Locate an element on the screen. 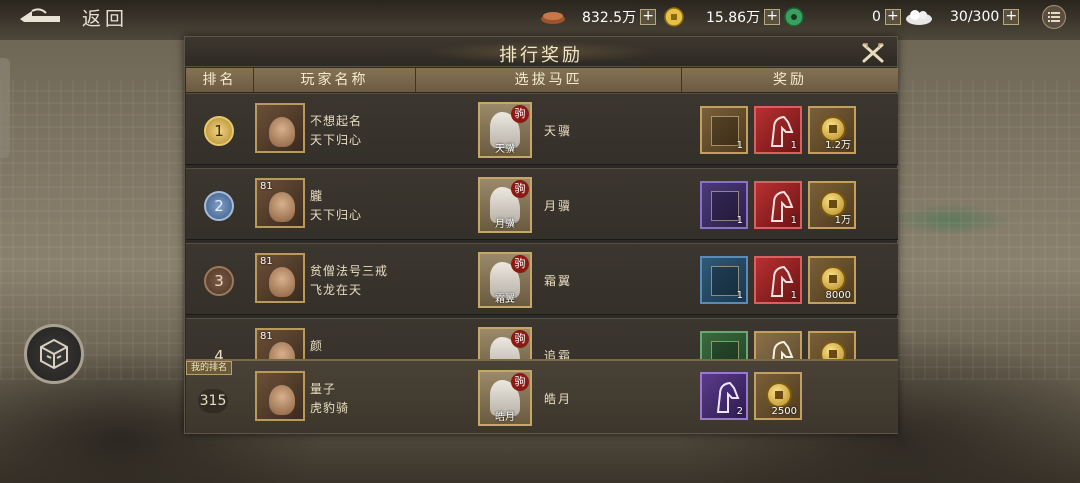  rank-badge: 2 is located at coordinates (219, 206).